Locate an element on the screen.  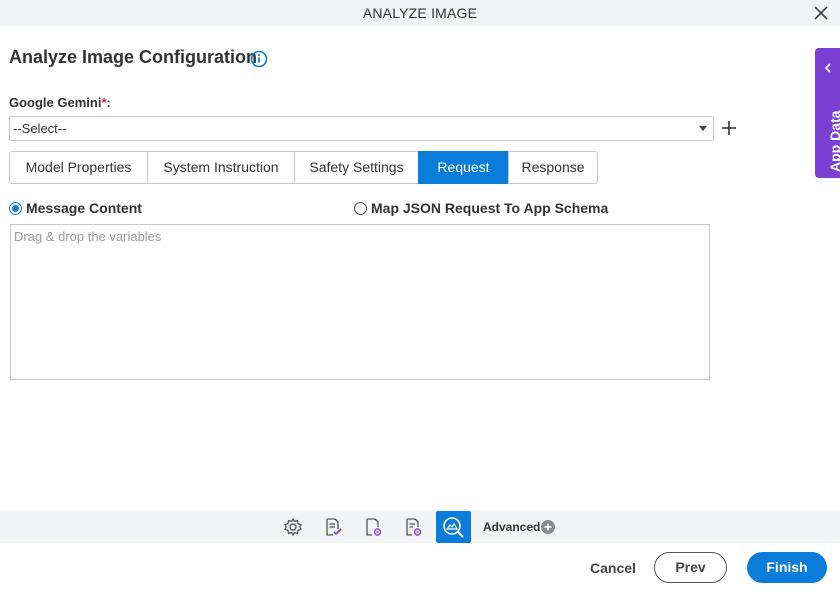
map-json-label: Map JSON Request To App Schema is located at coordinates (490, 208).